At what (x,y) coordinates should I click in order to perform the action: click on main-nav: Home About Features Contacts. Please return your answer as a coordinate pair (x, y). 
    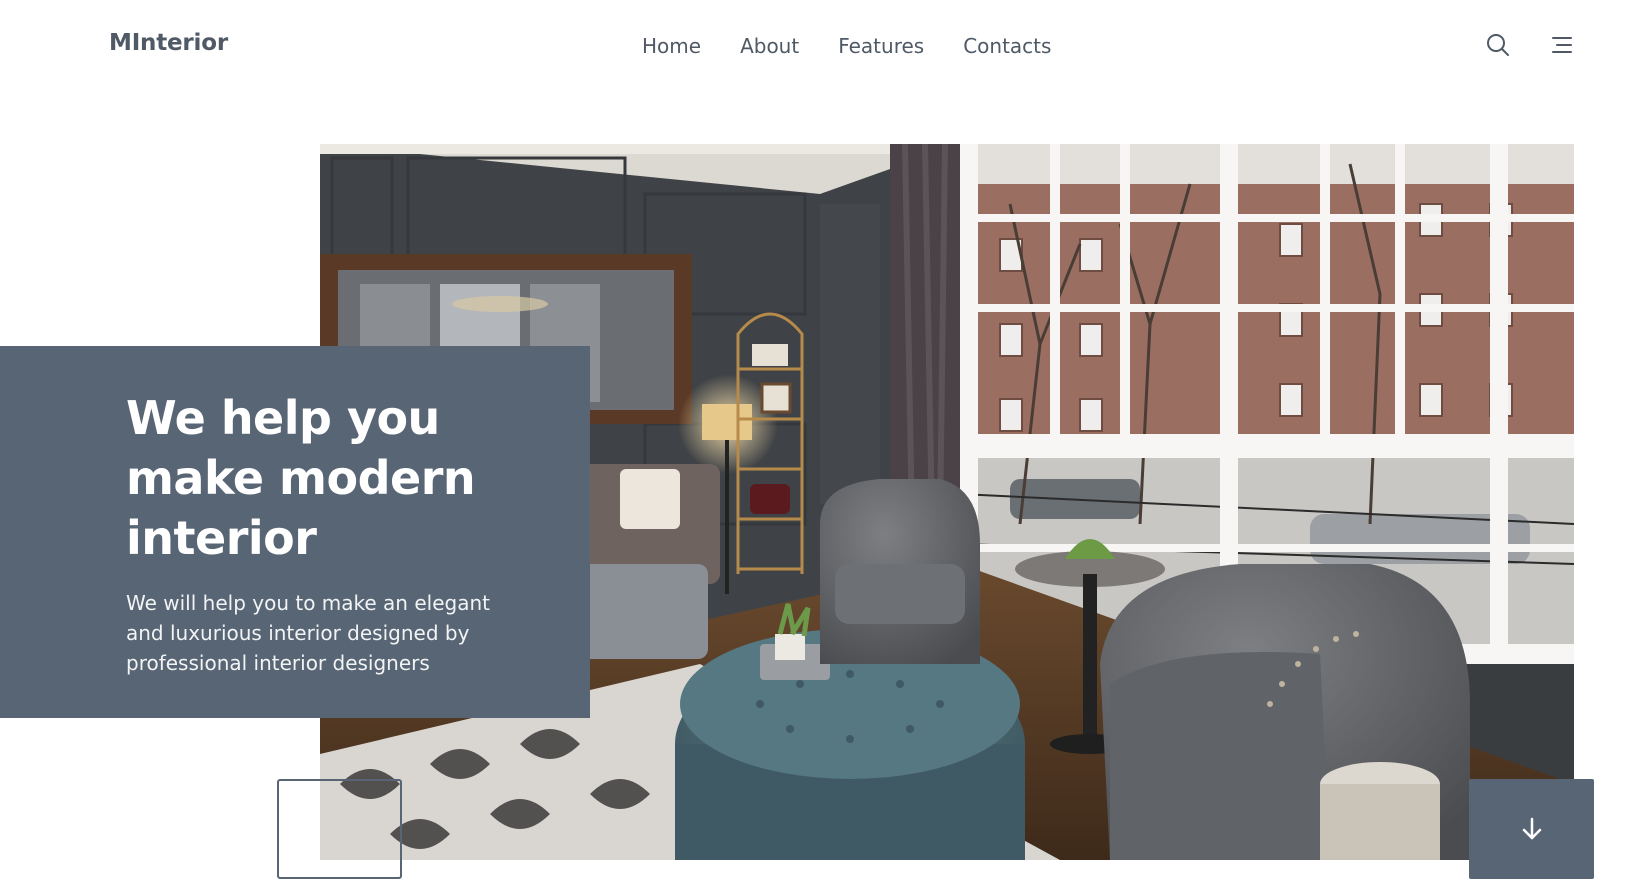
    Looking at the image, I should click on (846, 46).